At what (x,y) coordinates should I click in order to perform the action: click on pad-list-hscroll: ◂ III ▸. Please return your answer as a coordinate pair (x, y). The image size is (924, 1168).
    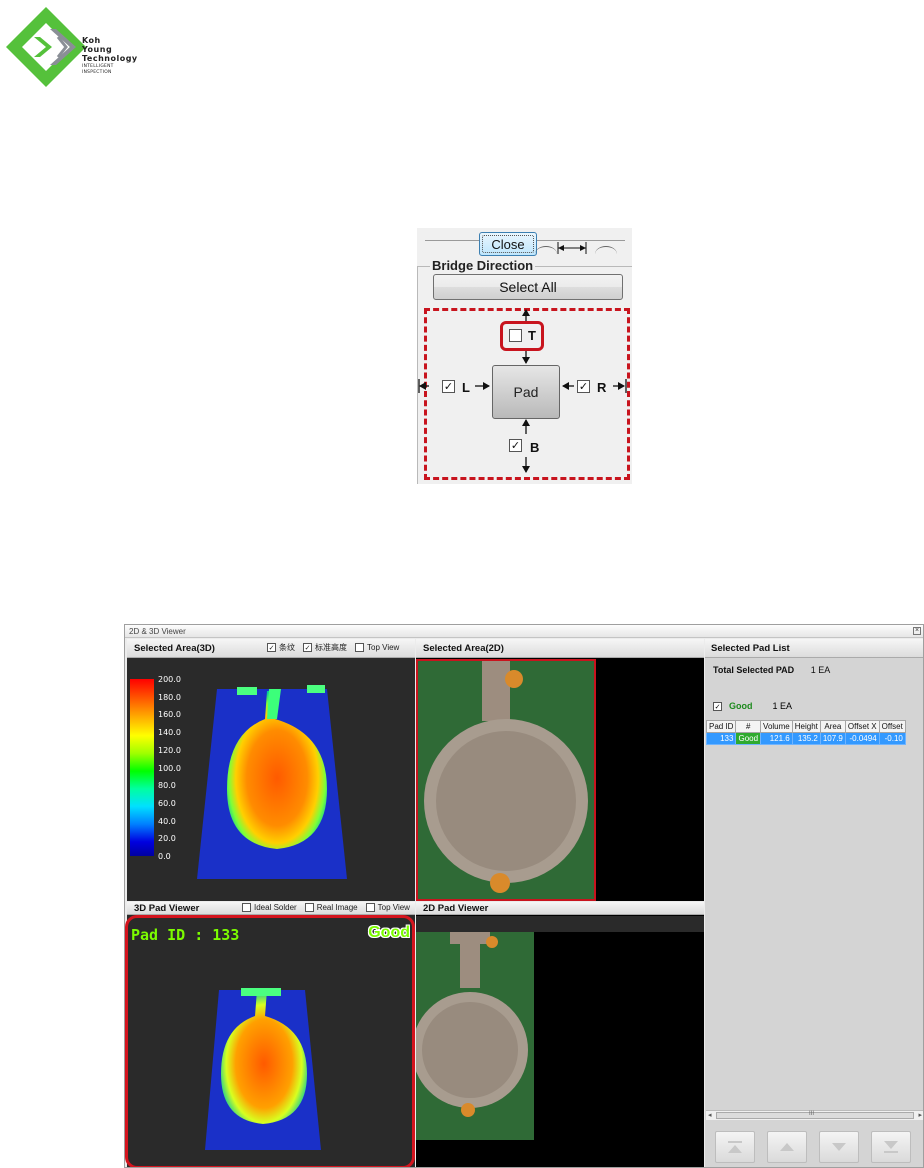
    Looking at the image, I should click on (814, 1115).